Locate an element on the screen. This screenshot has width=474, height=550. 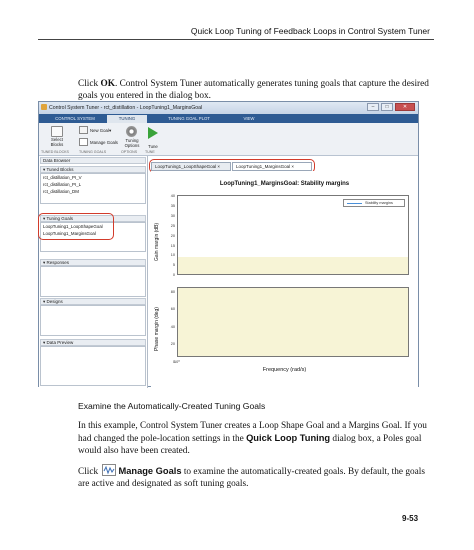
data-preview-header: ▾ Data Preview is located at coordinates (93, 342).